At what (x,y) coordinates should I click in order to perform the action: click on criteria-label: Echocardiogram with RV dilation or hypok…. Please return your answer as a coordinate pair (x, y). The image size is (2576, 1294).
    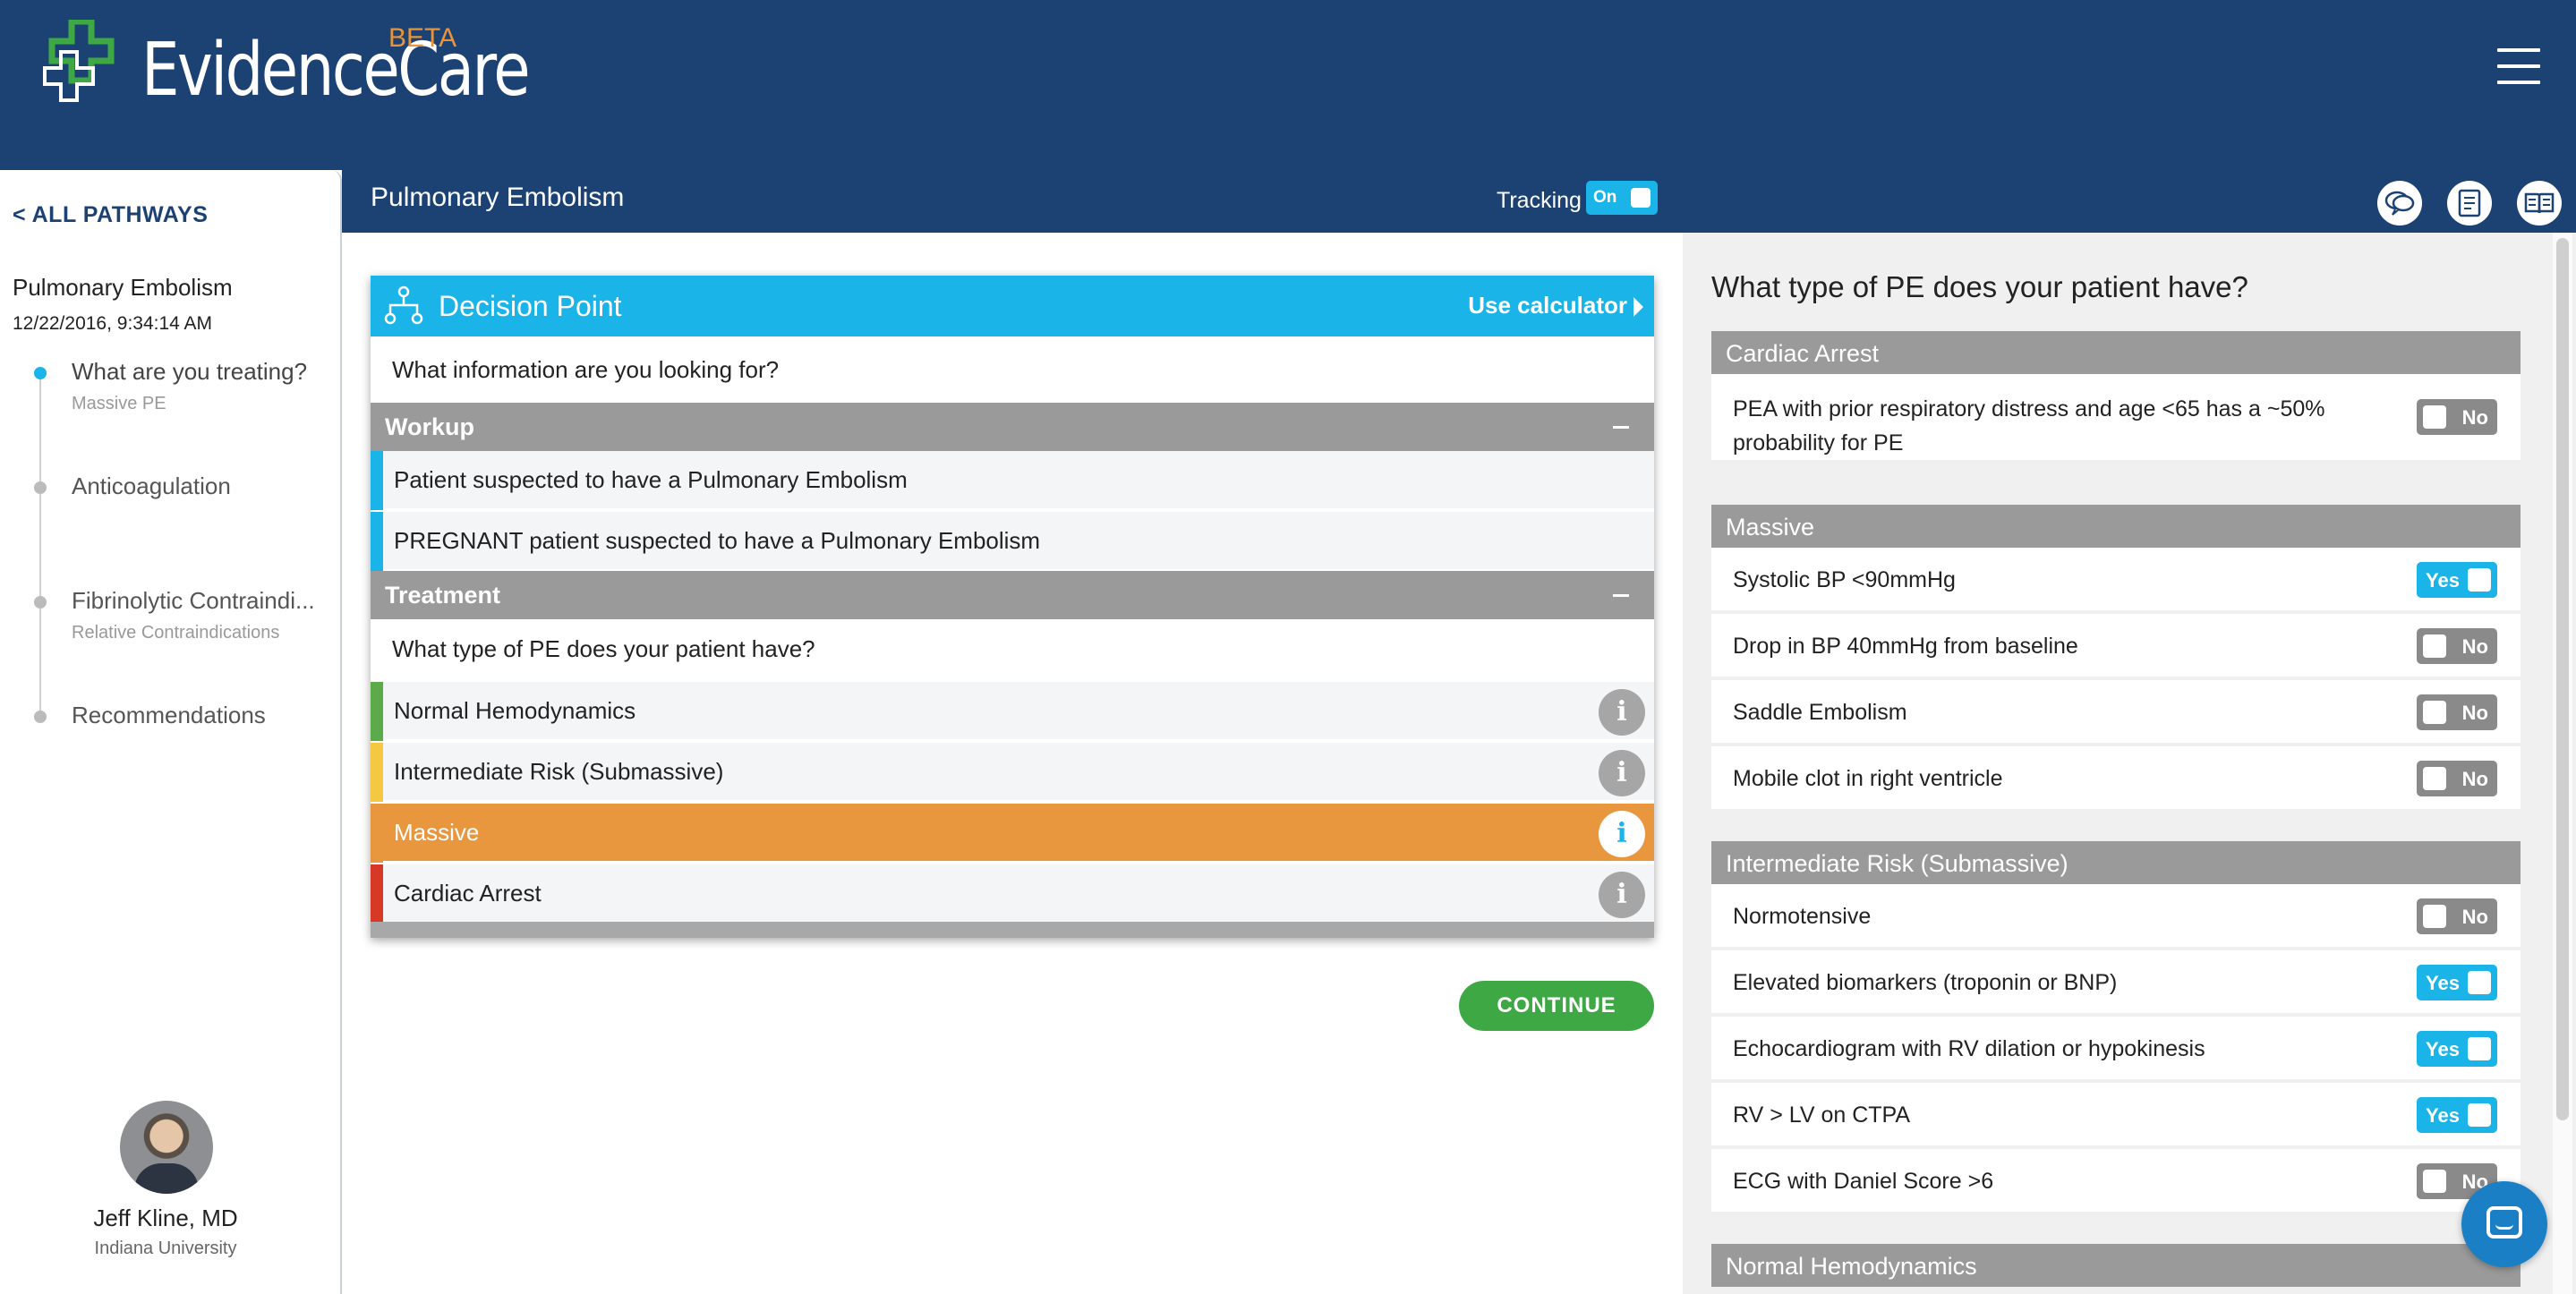
    Looking at the image, I should click on (1969, 1048).